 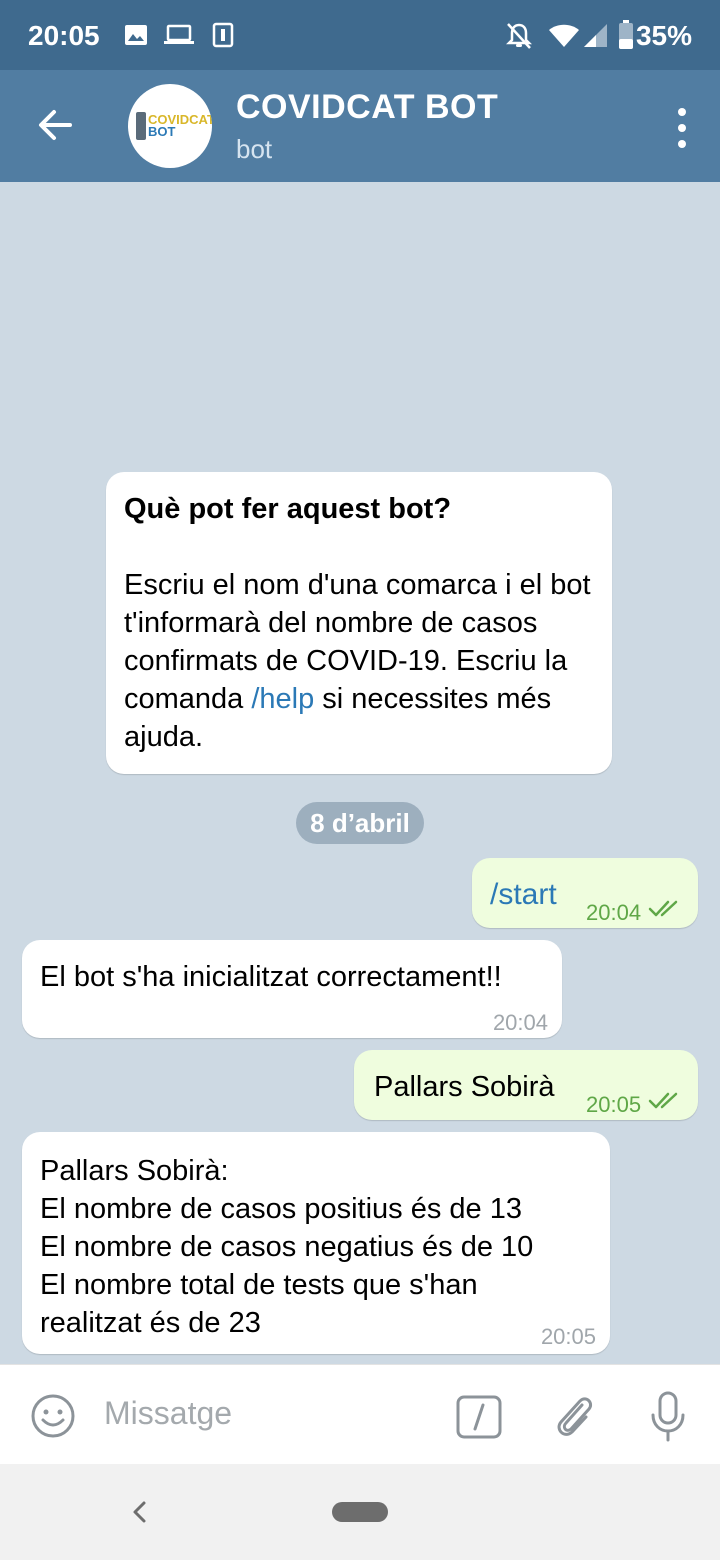 What do you see at coordinates (360, 35) in the screenshot?
I see `status-bar: 20:05 35%` at bounding box center [360, 35].